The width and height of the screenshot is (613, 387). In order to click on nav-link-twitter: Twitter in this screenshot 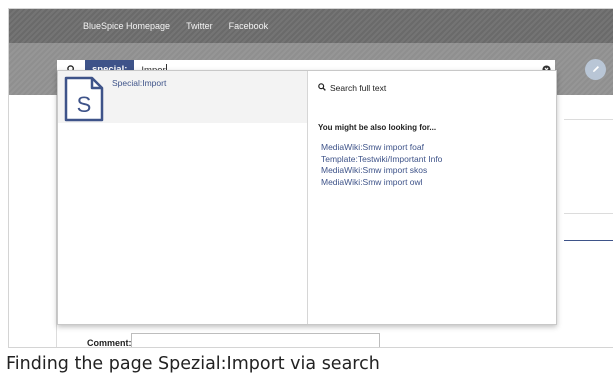, I will do `click(199, 26)`.